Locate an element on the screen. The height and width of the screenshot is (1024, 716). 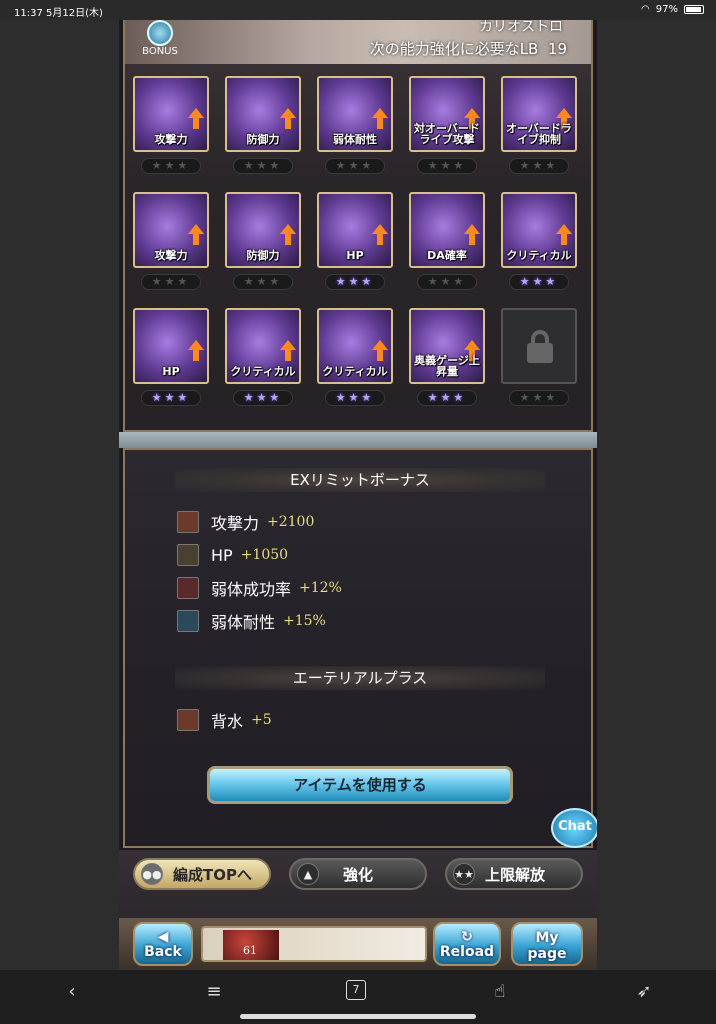
limit-bonus-cell: 奥義ゲージ上昇量 ★★★ is located at coordinates (447, 358).